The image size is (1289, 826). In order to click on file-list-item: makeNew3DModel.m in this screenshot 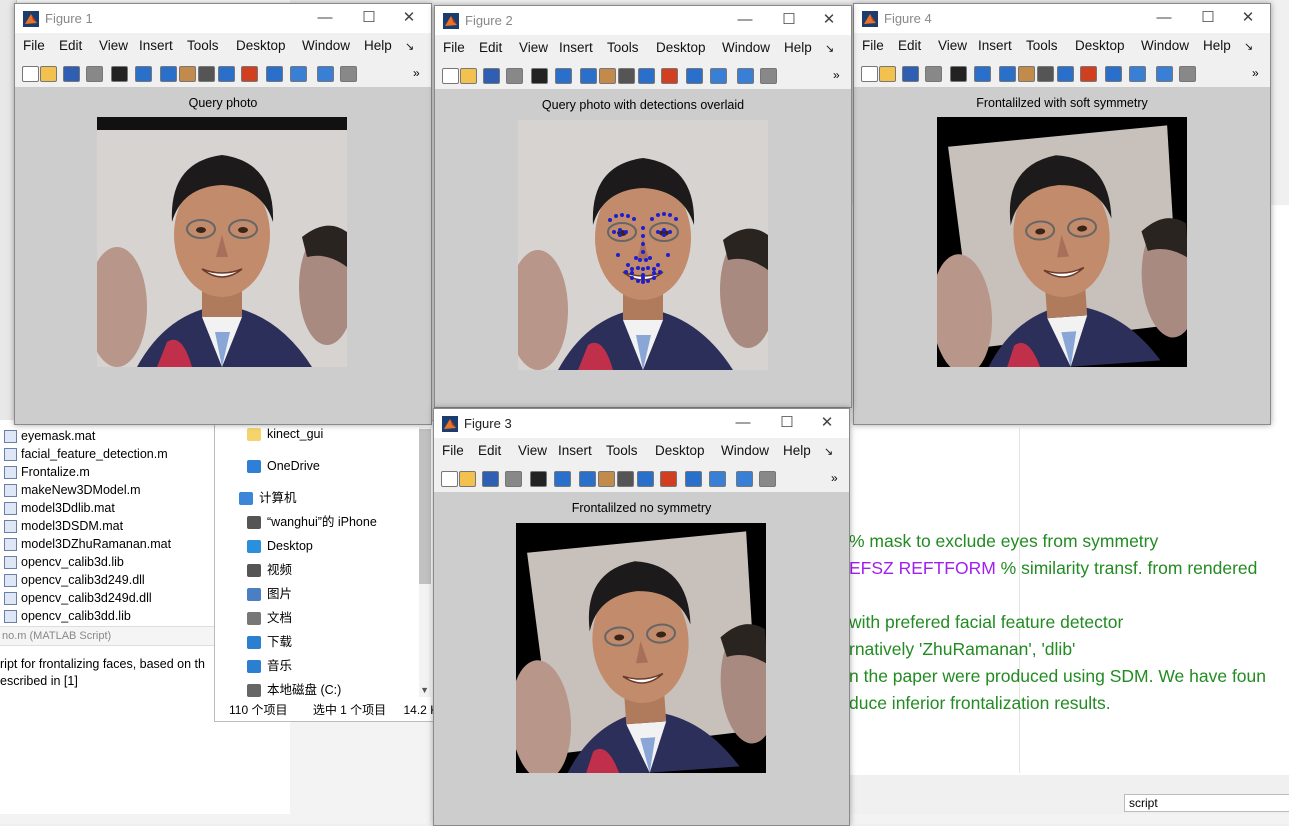, I will do `click(107, 490)`.